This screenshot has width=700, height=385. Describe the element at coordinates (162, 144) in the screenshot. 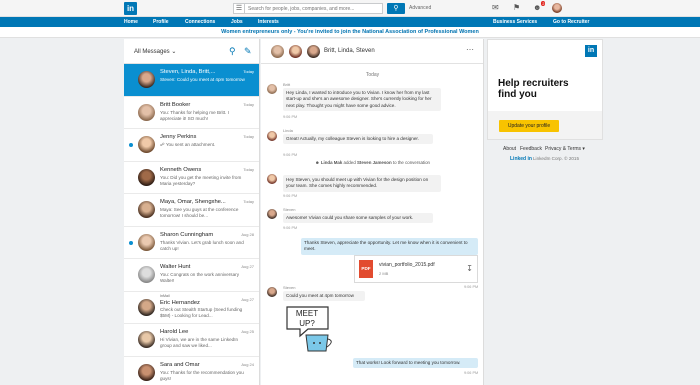

I see `attachment-icon: ☍` at that location.